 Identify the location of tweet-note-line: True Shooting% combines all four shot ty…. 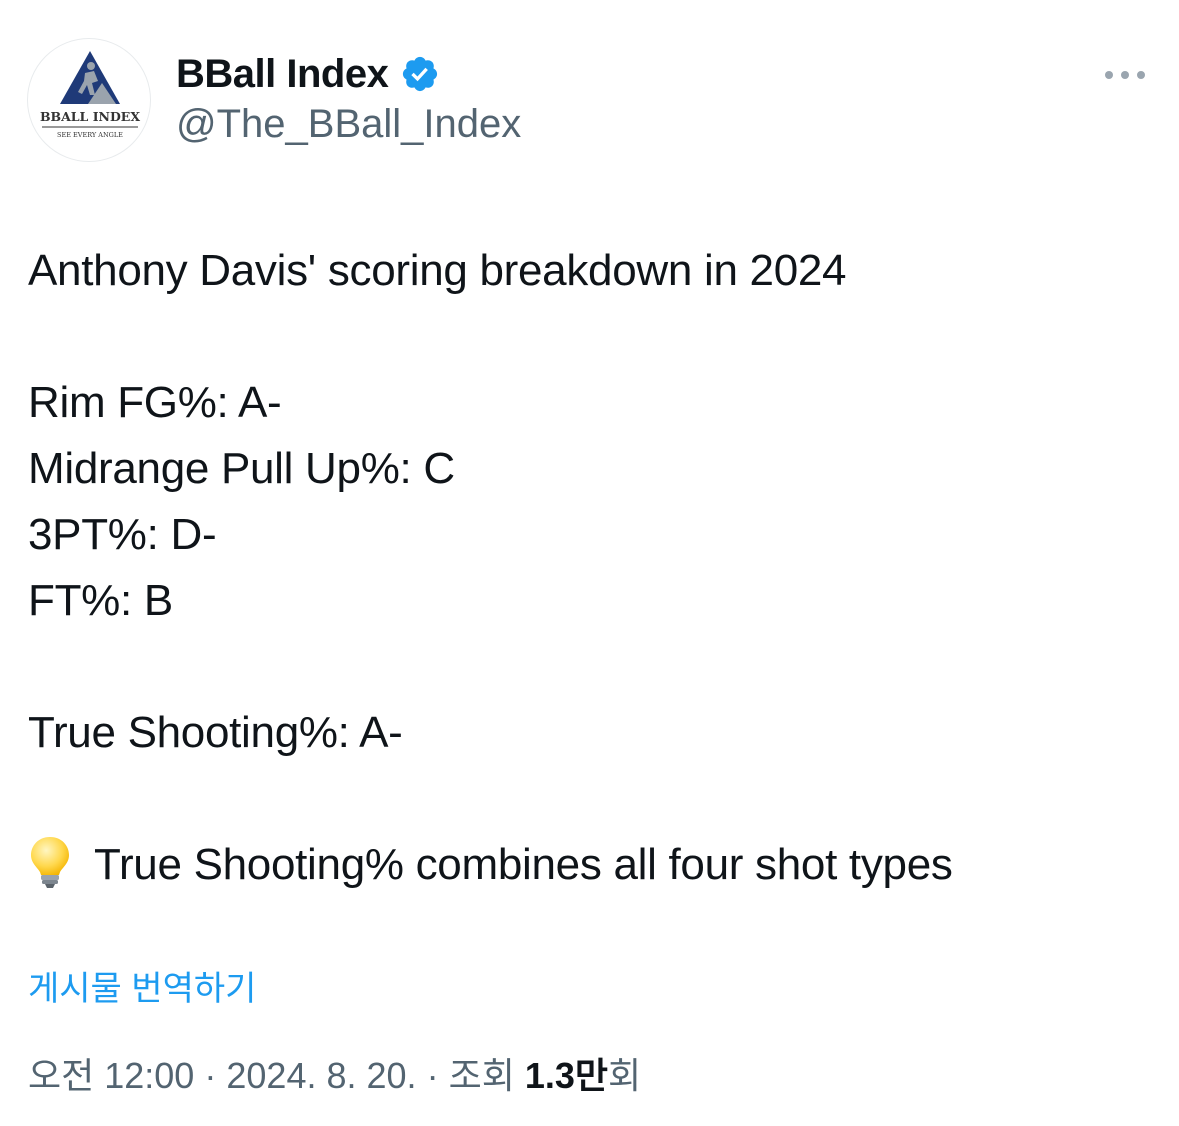
(593, 865).